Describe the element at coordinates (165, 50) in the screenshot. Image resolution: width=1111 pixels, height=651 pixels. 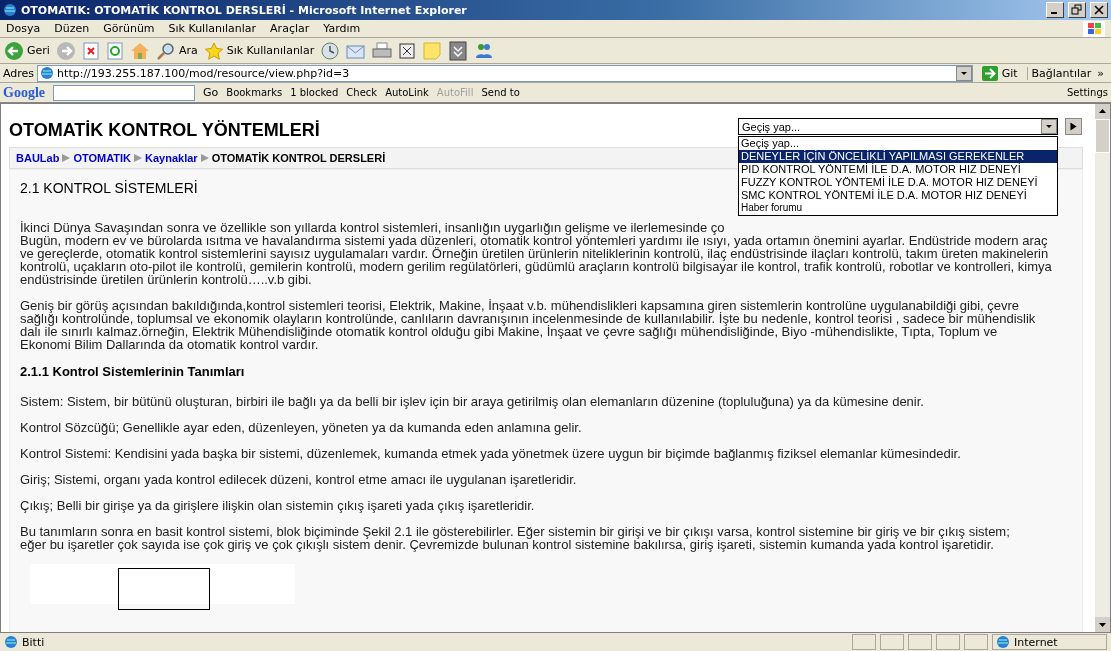
I see `search-icon` at that location.